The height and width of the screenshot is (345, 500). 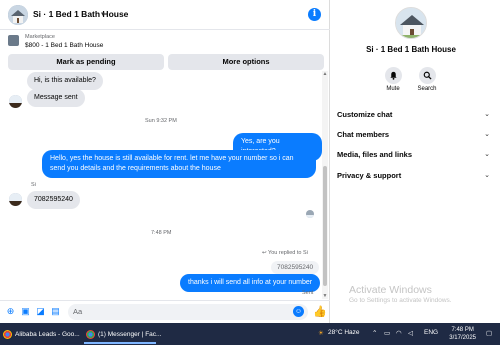 What do you see at coordinates (165, 42) in the screenshot?
I see `marketplace-item: Marketplace $800 - 1 Bed 1 Bath House` at bounding box center [165, 42].